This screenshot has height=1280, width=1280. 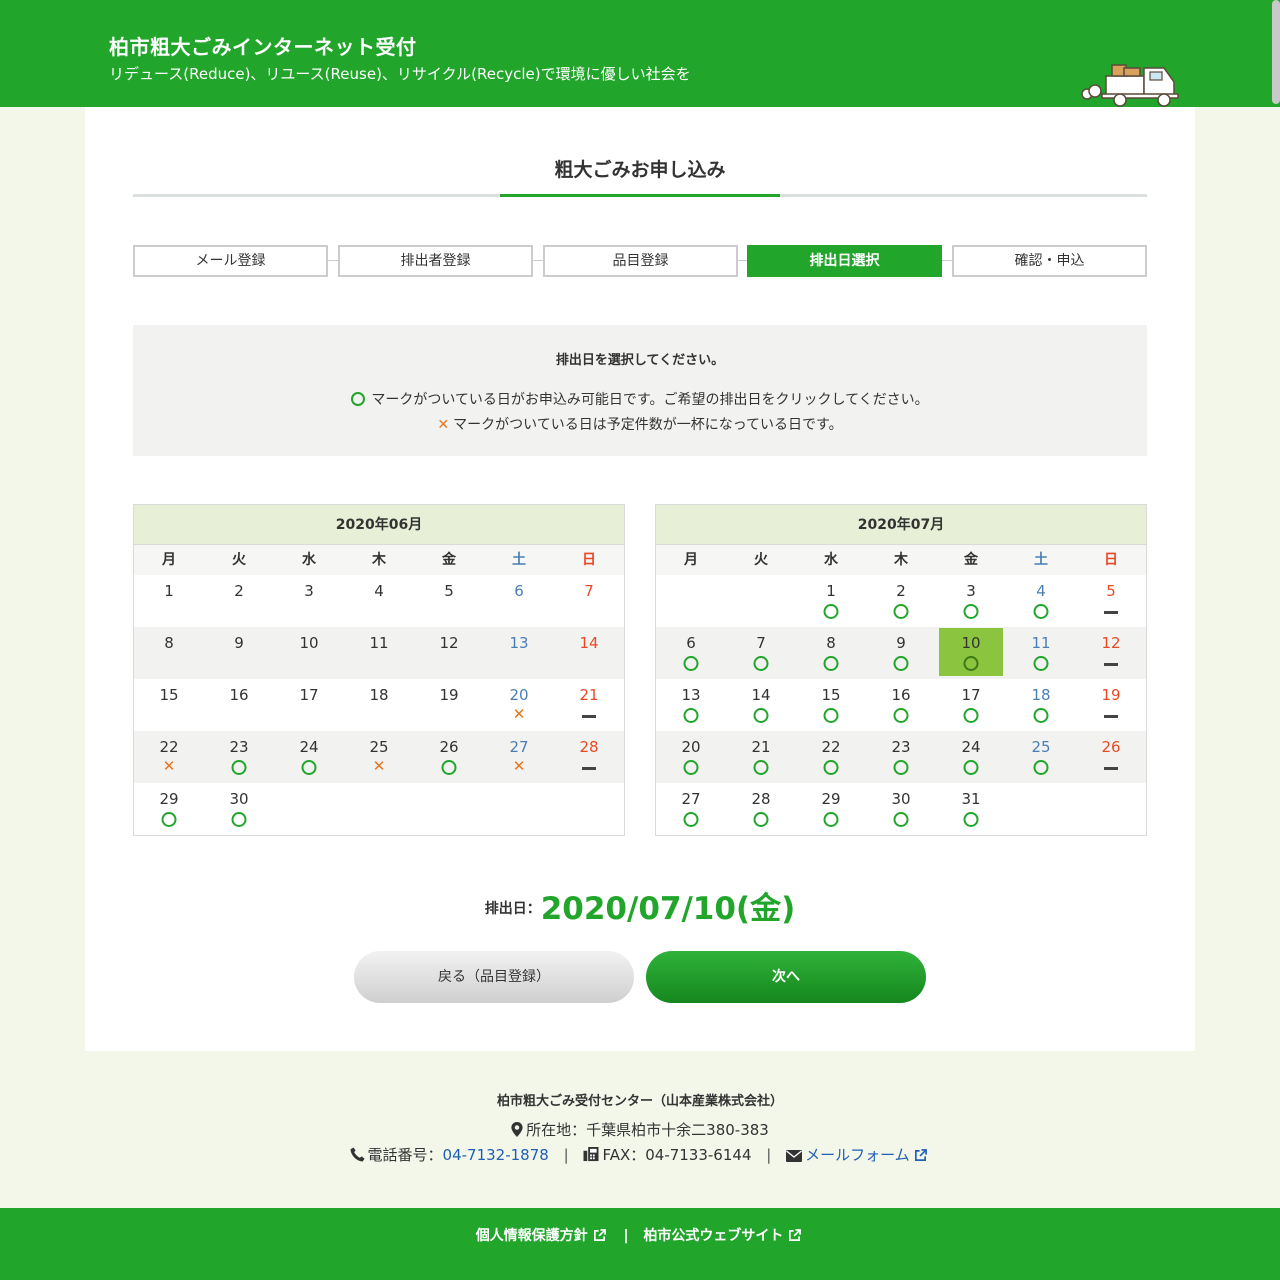 What do you see at coordinates (971, 809) in the screenshot?
I see `calendar-day: 31` at bounding box center [971, 809].